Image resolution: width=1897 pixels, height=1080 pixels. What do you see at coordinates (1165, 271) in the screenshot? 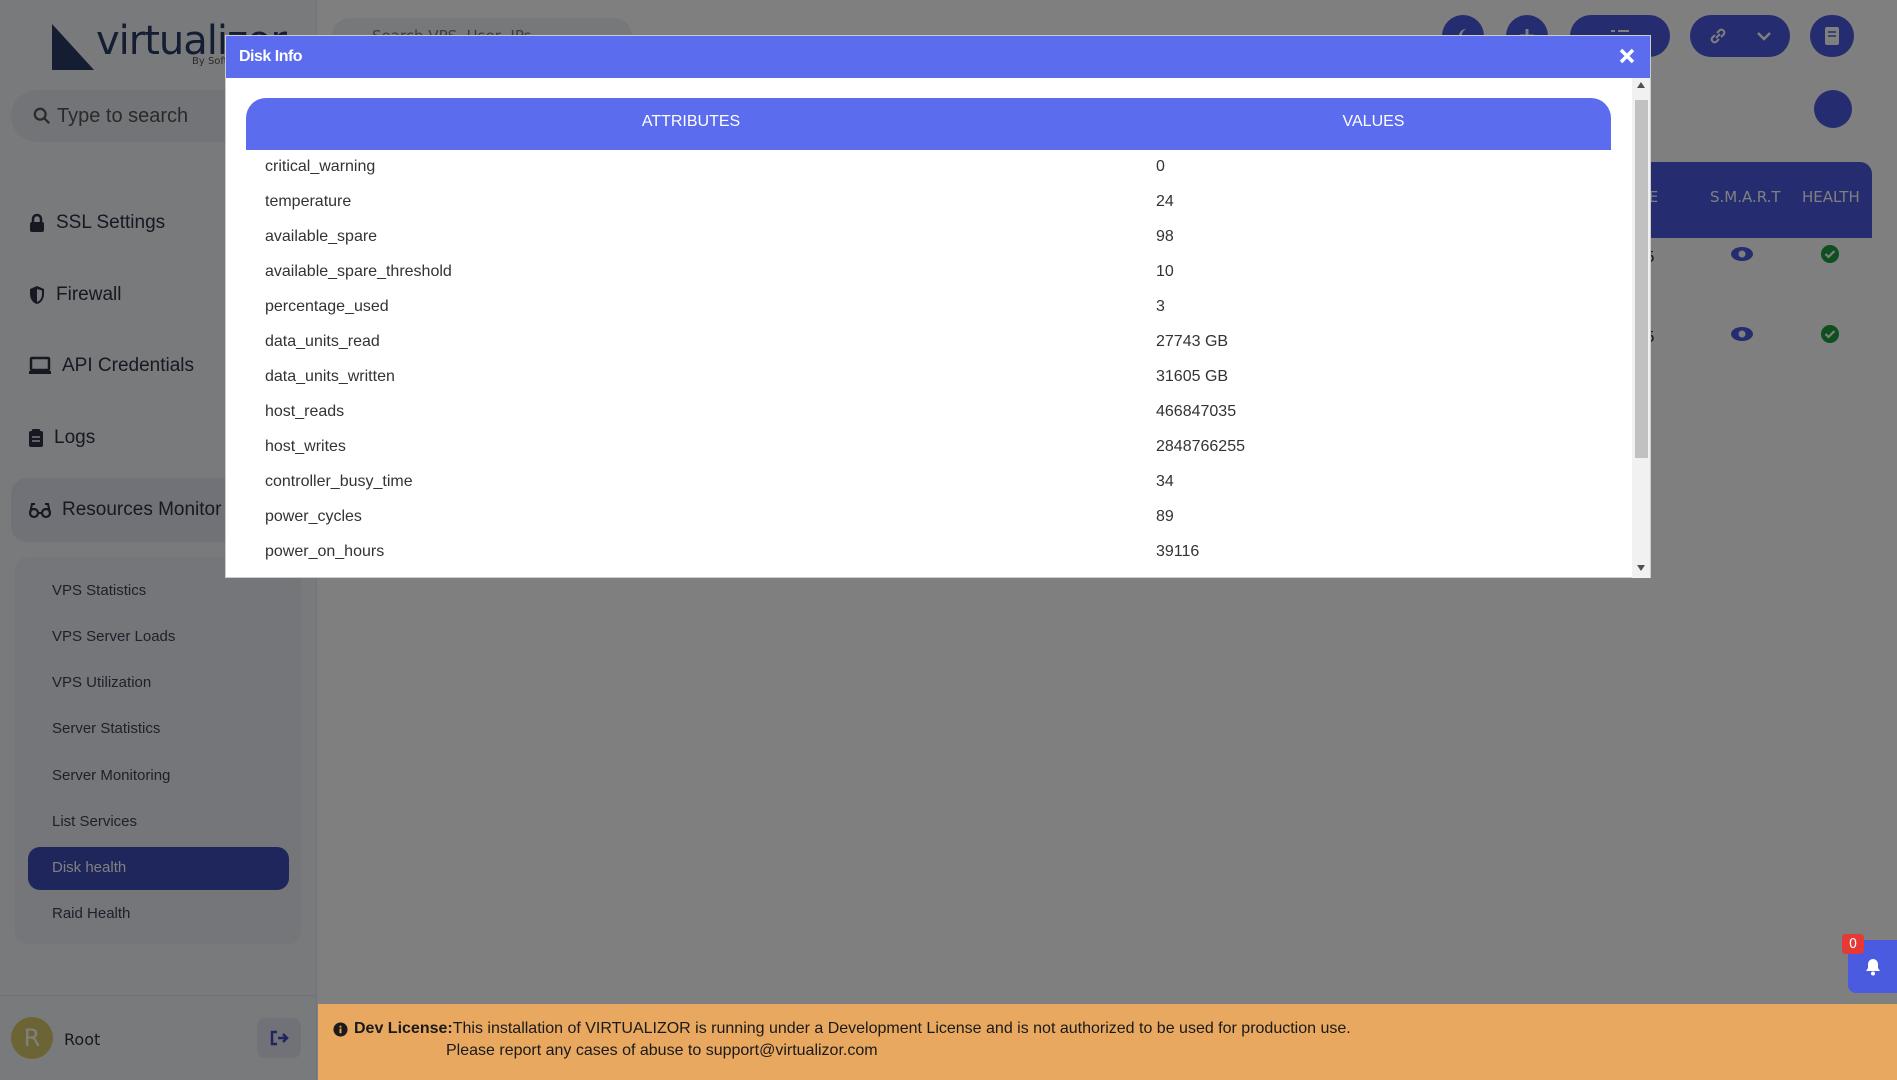
I see `value-cell: 10` at bounding box center [1165, 271].